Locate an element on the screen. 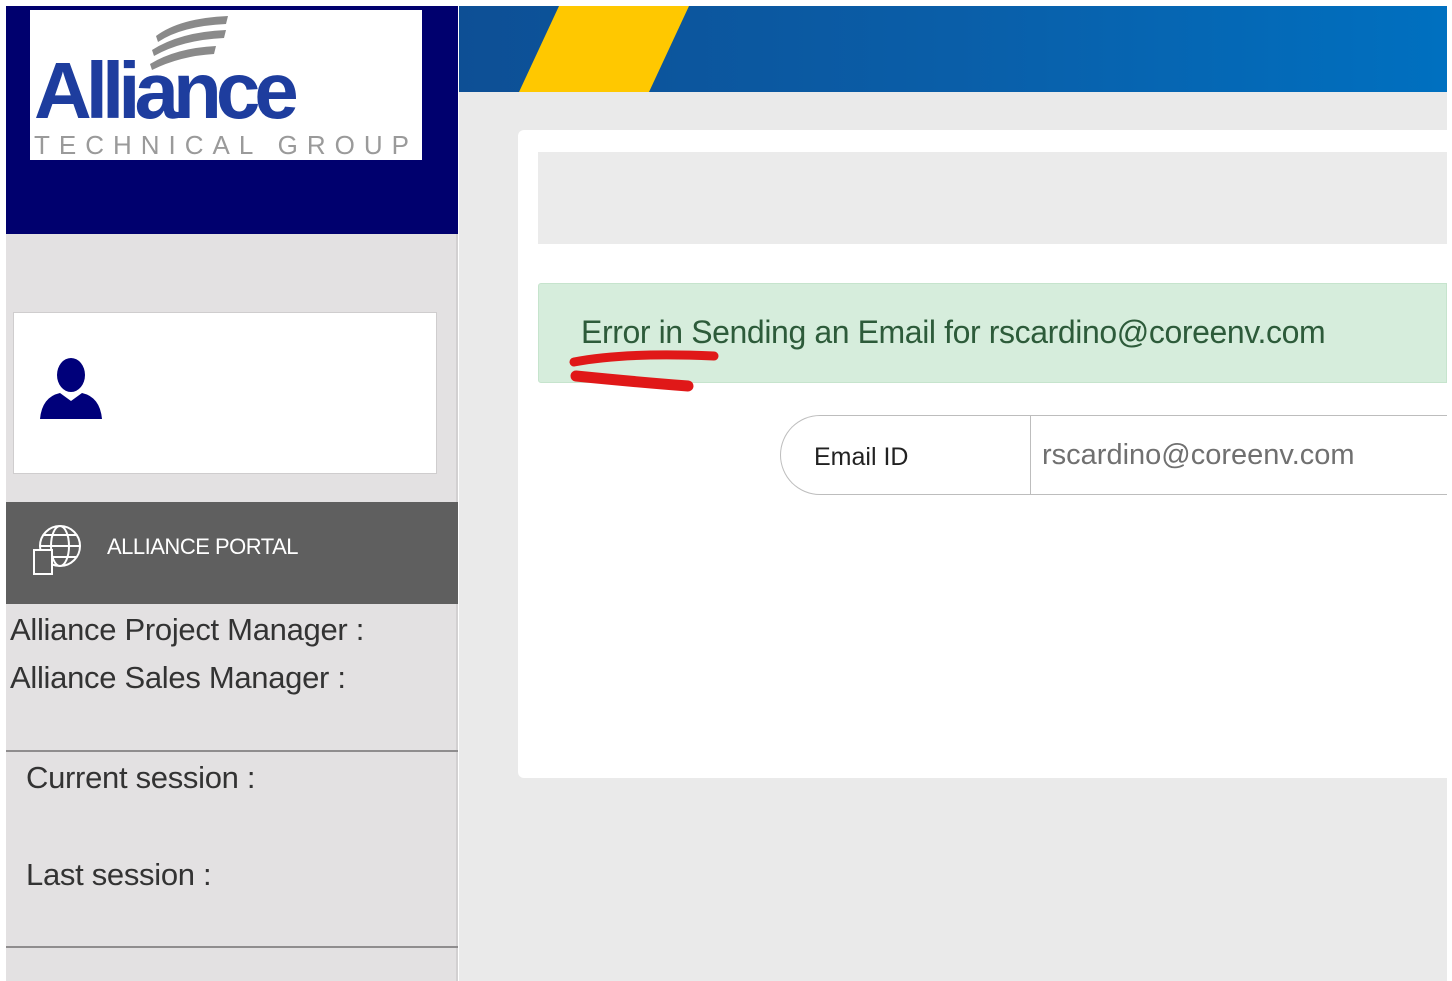 The height and width of the screenshot is (981, 1452). nav-item-alliance-portal: ALLIANCE PORTAL is located at coordinates (232, 553).